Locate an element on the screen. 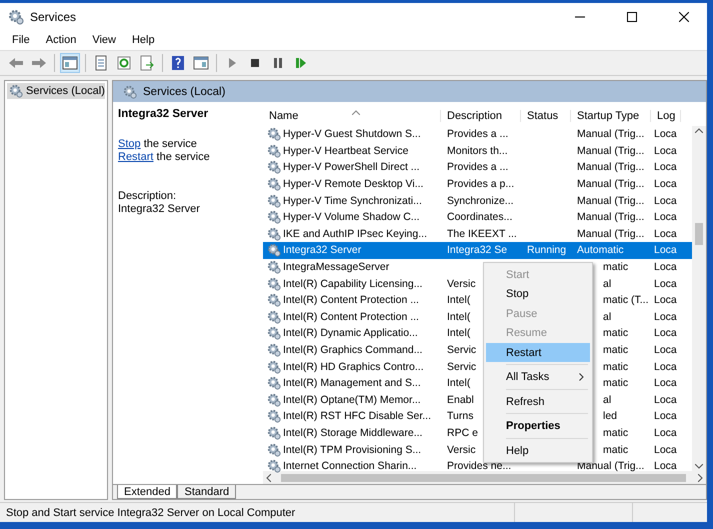 The height and width of the screenshot is (529, 713). action-text: the service is located at coordinates (183, 157).